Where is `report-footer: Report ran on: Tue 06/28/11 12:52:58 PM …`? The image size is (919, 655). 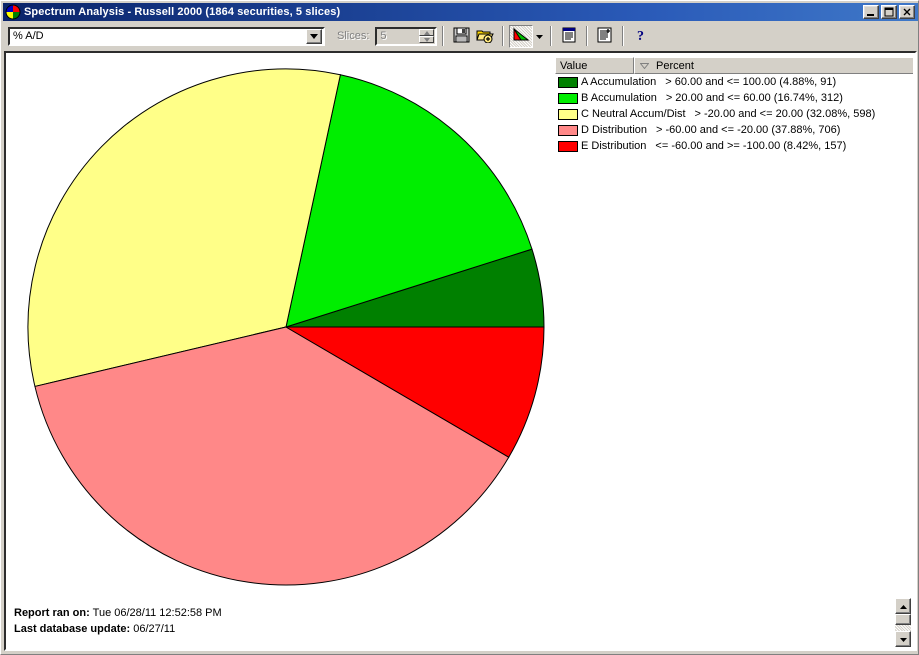 report-footer: Report ran on: Tue 06/28/11 12:52:58 PM … is located at coordinates (118, 621).